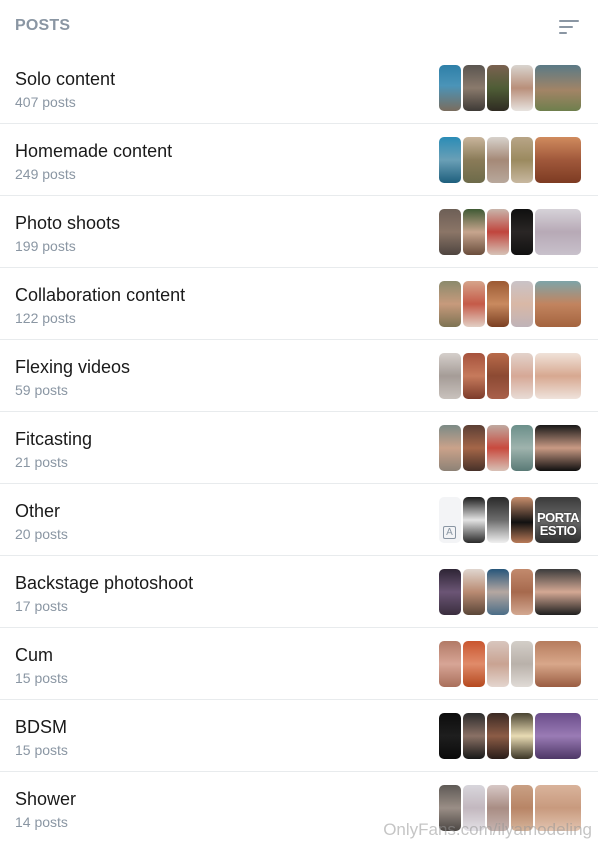 This screenshot has width=598, height=846. Describe the element at coordinates (100, 295) in the screenshot. I see `category-name: Collaboration content` at that location.